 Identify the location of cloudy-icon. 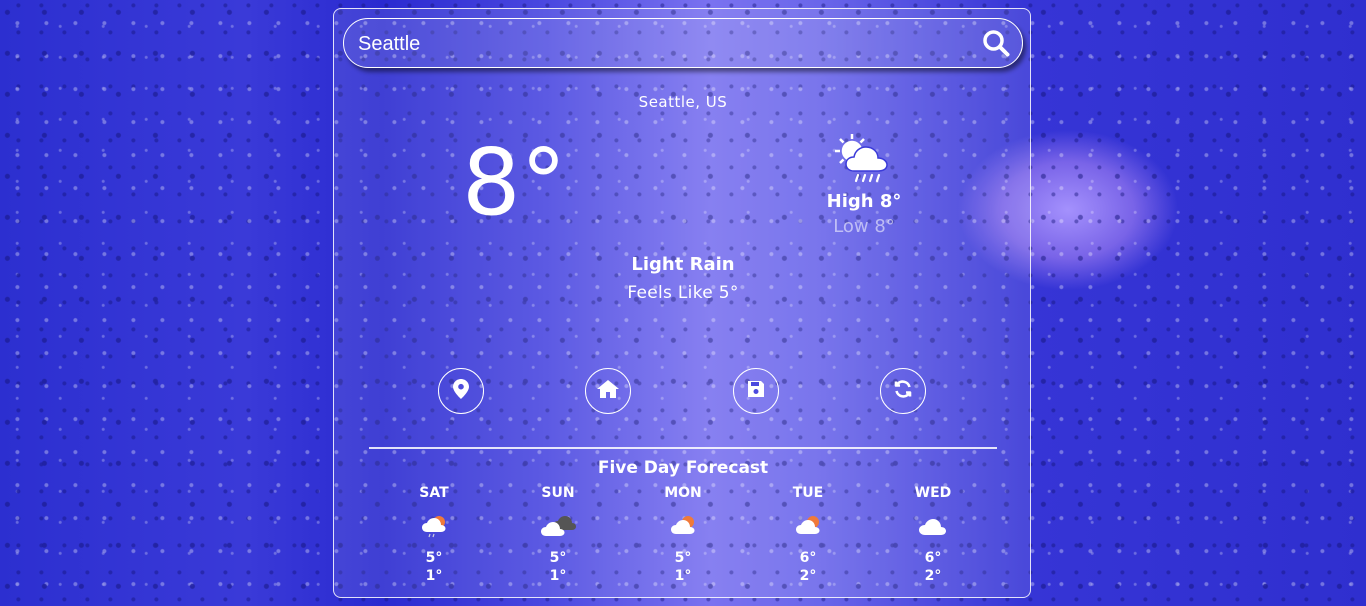
(558, 528).